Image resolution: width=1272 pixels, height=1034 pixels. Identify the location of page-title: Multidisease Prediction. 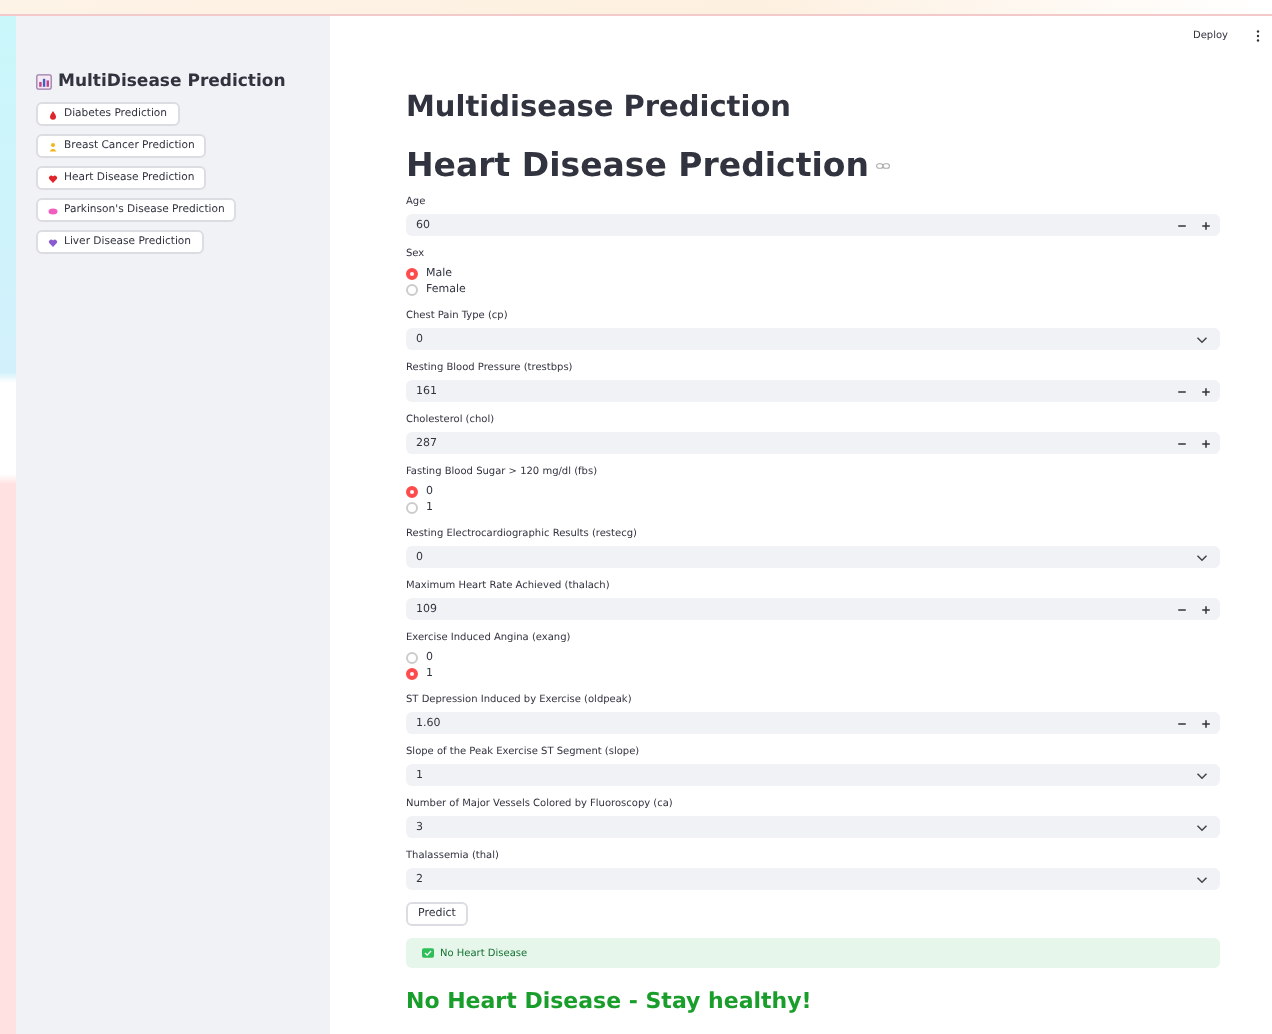
(599, 108).